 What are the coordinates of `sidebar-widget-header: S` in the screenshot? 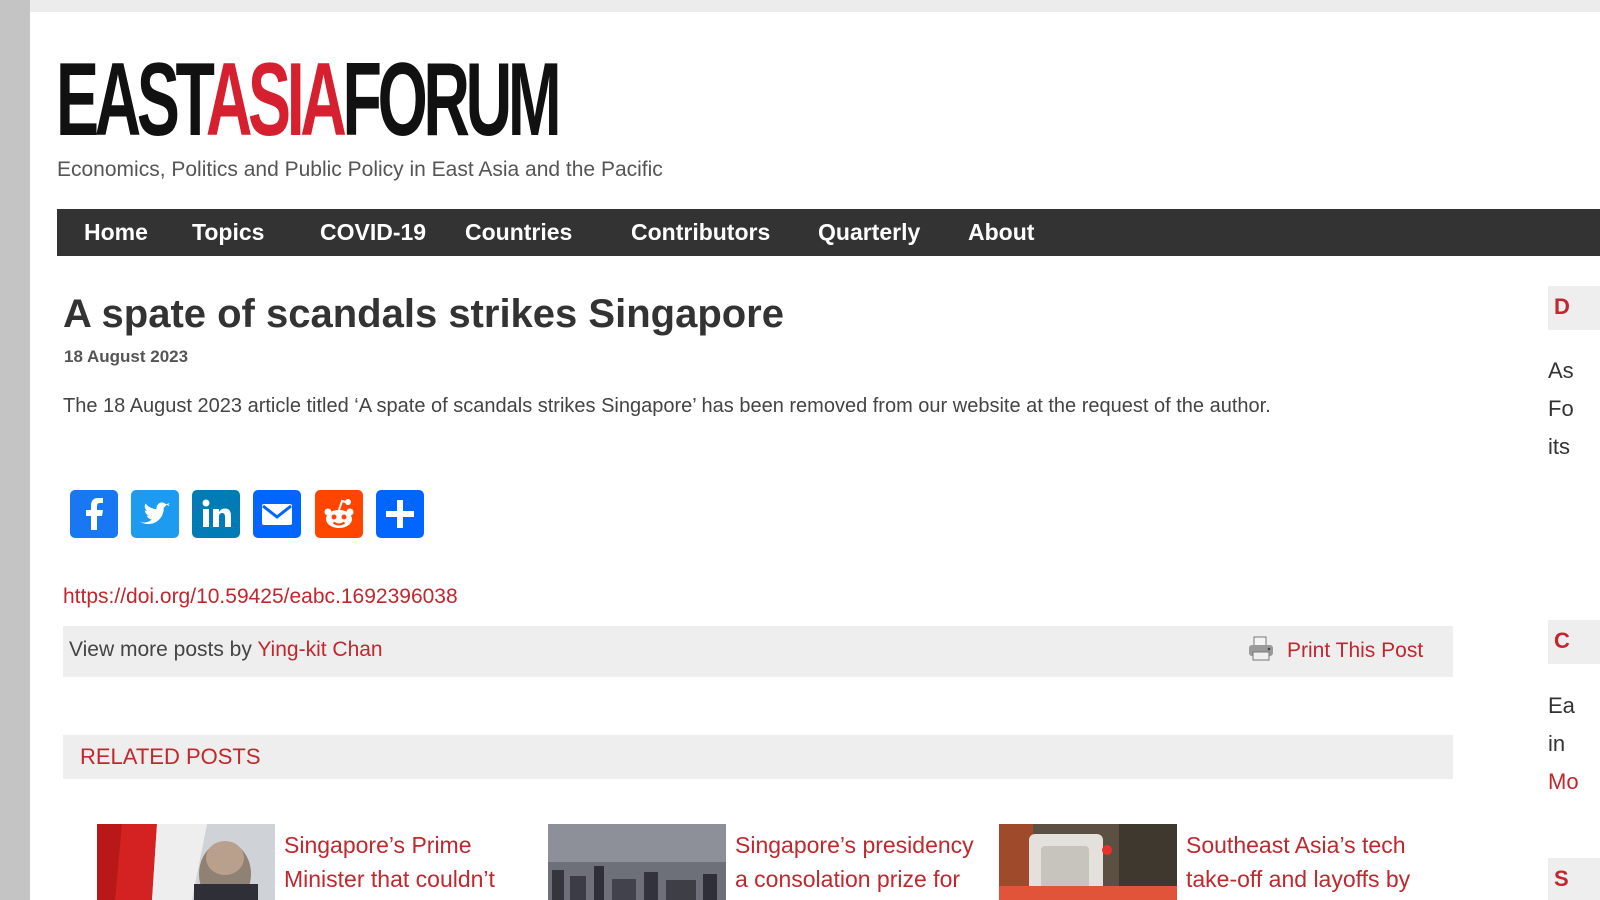 It's located at (1574, 879).